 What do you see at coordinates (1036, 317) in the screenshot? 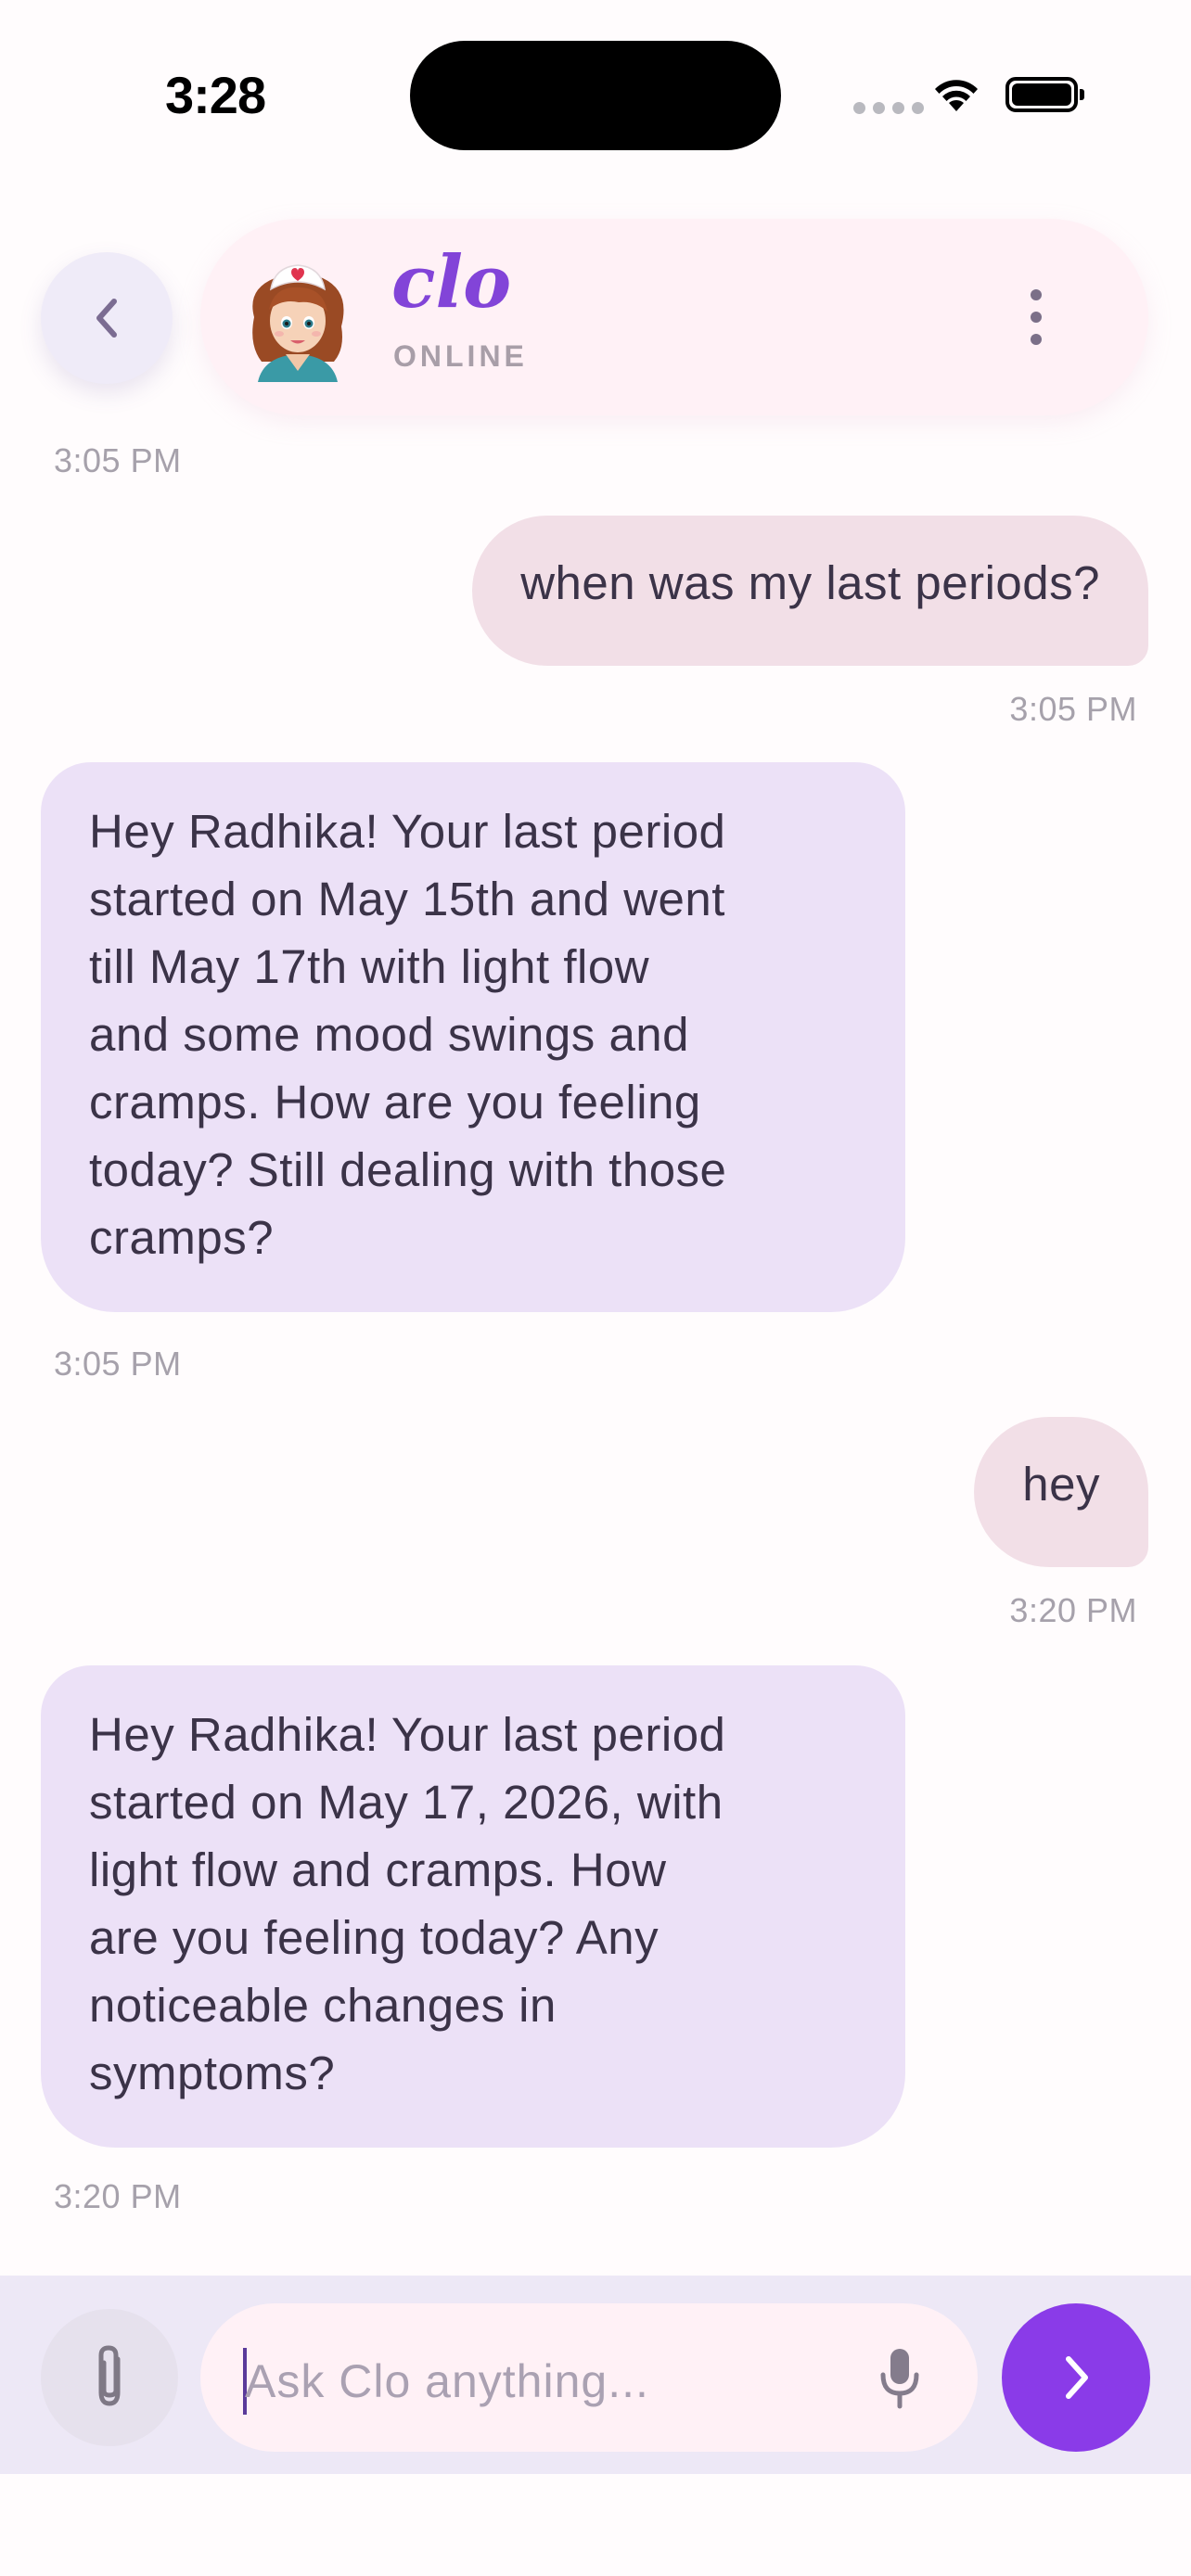
I see `more-options-button` at bounding box center [1036, 317].